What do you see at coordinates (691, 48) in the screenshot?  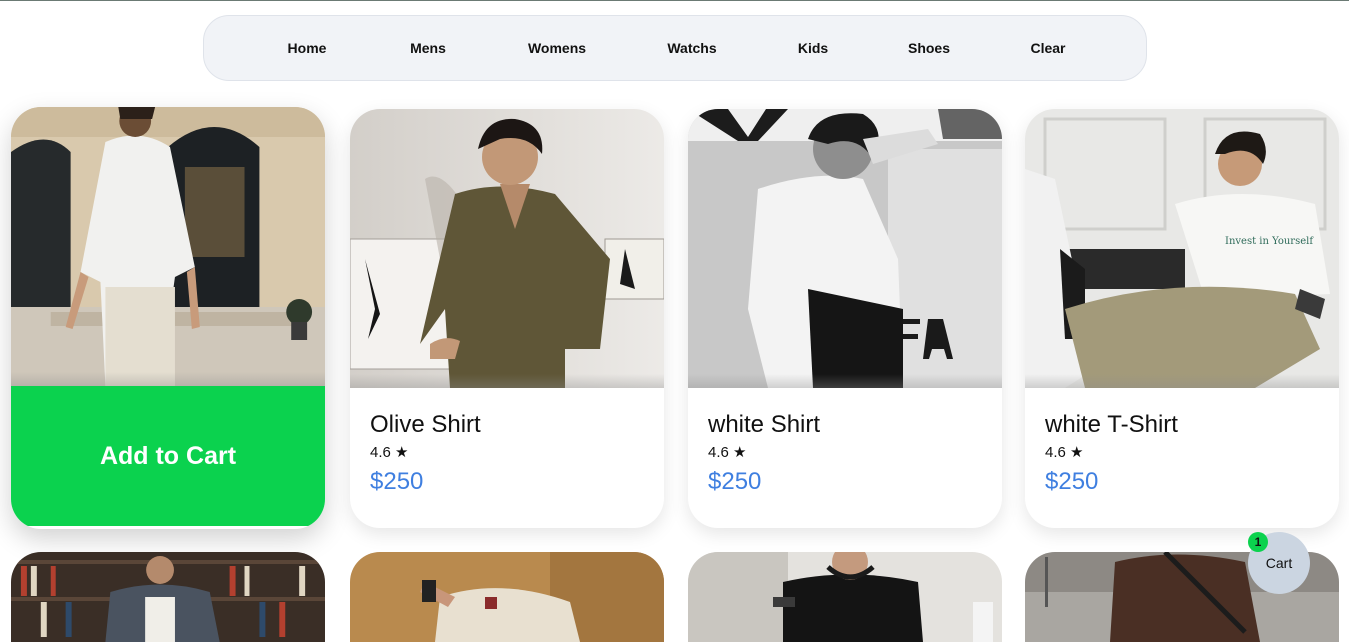 I see `nav-watchs: Watchs` at bounding box center [691, 48].